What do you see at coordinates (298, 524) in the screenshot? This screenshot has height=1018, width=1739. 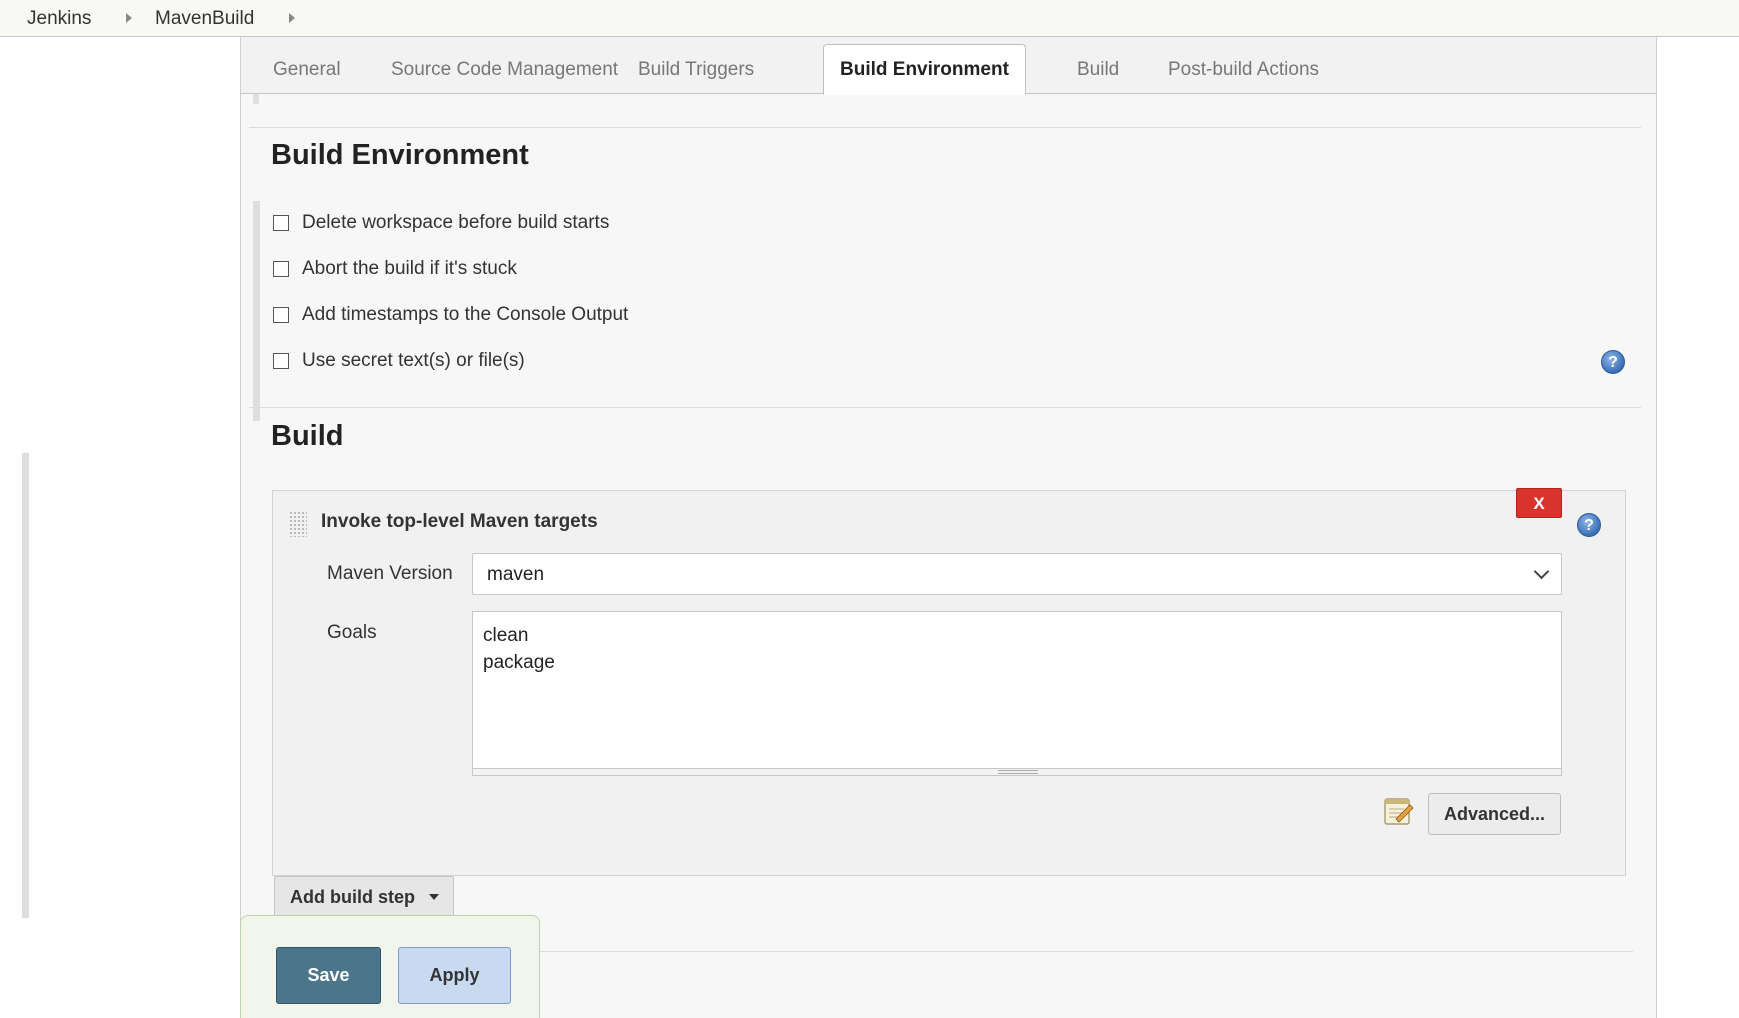 I see `drag-handle-icon` at bounding box center [298, 524].